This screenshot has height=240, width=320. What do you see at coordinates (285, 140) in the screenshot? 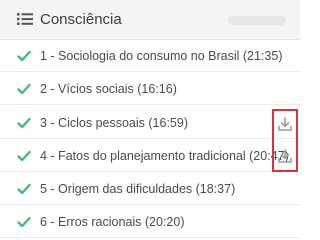
I see `download-highlight-box` at bounding box center [285, 140].